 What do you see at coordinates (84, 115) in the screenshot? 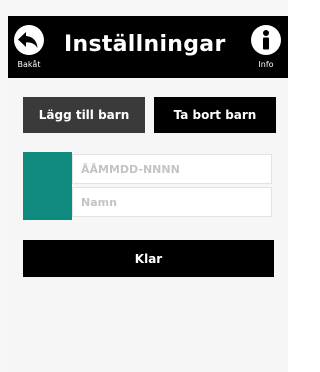
I see `add-child-tab: Lägg till barn` at bounding box center [84, 115].